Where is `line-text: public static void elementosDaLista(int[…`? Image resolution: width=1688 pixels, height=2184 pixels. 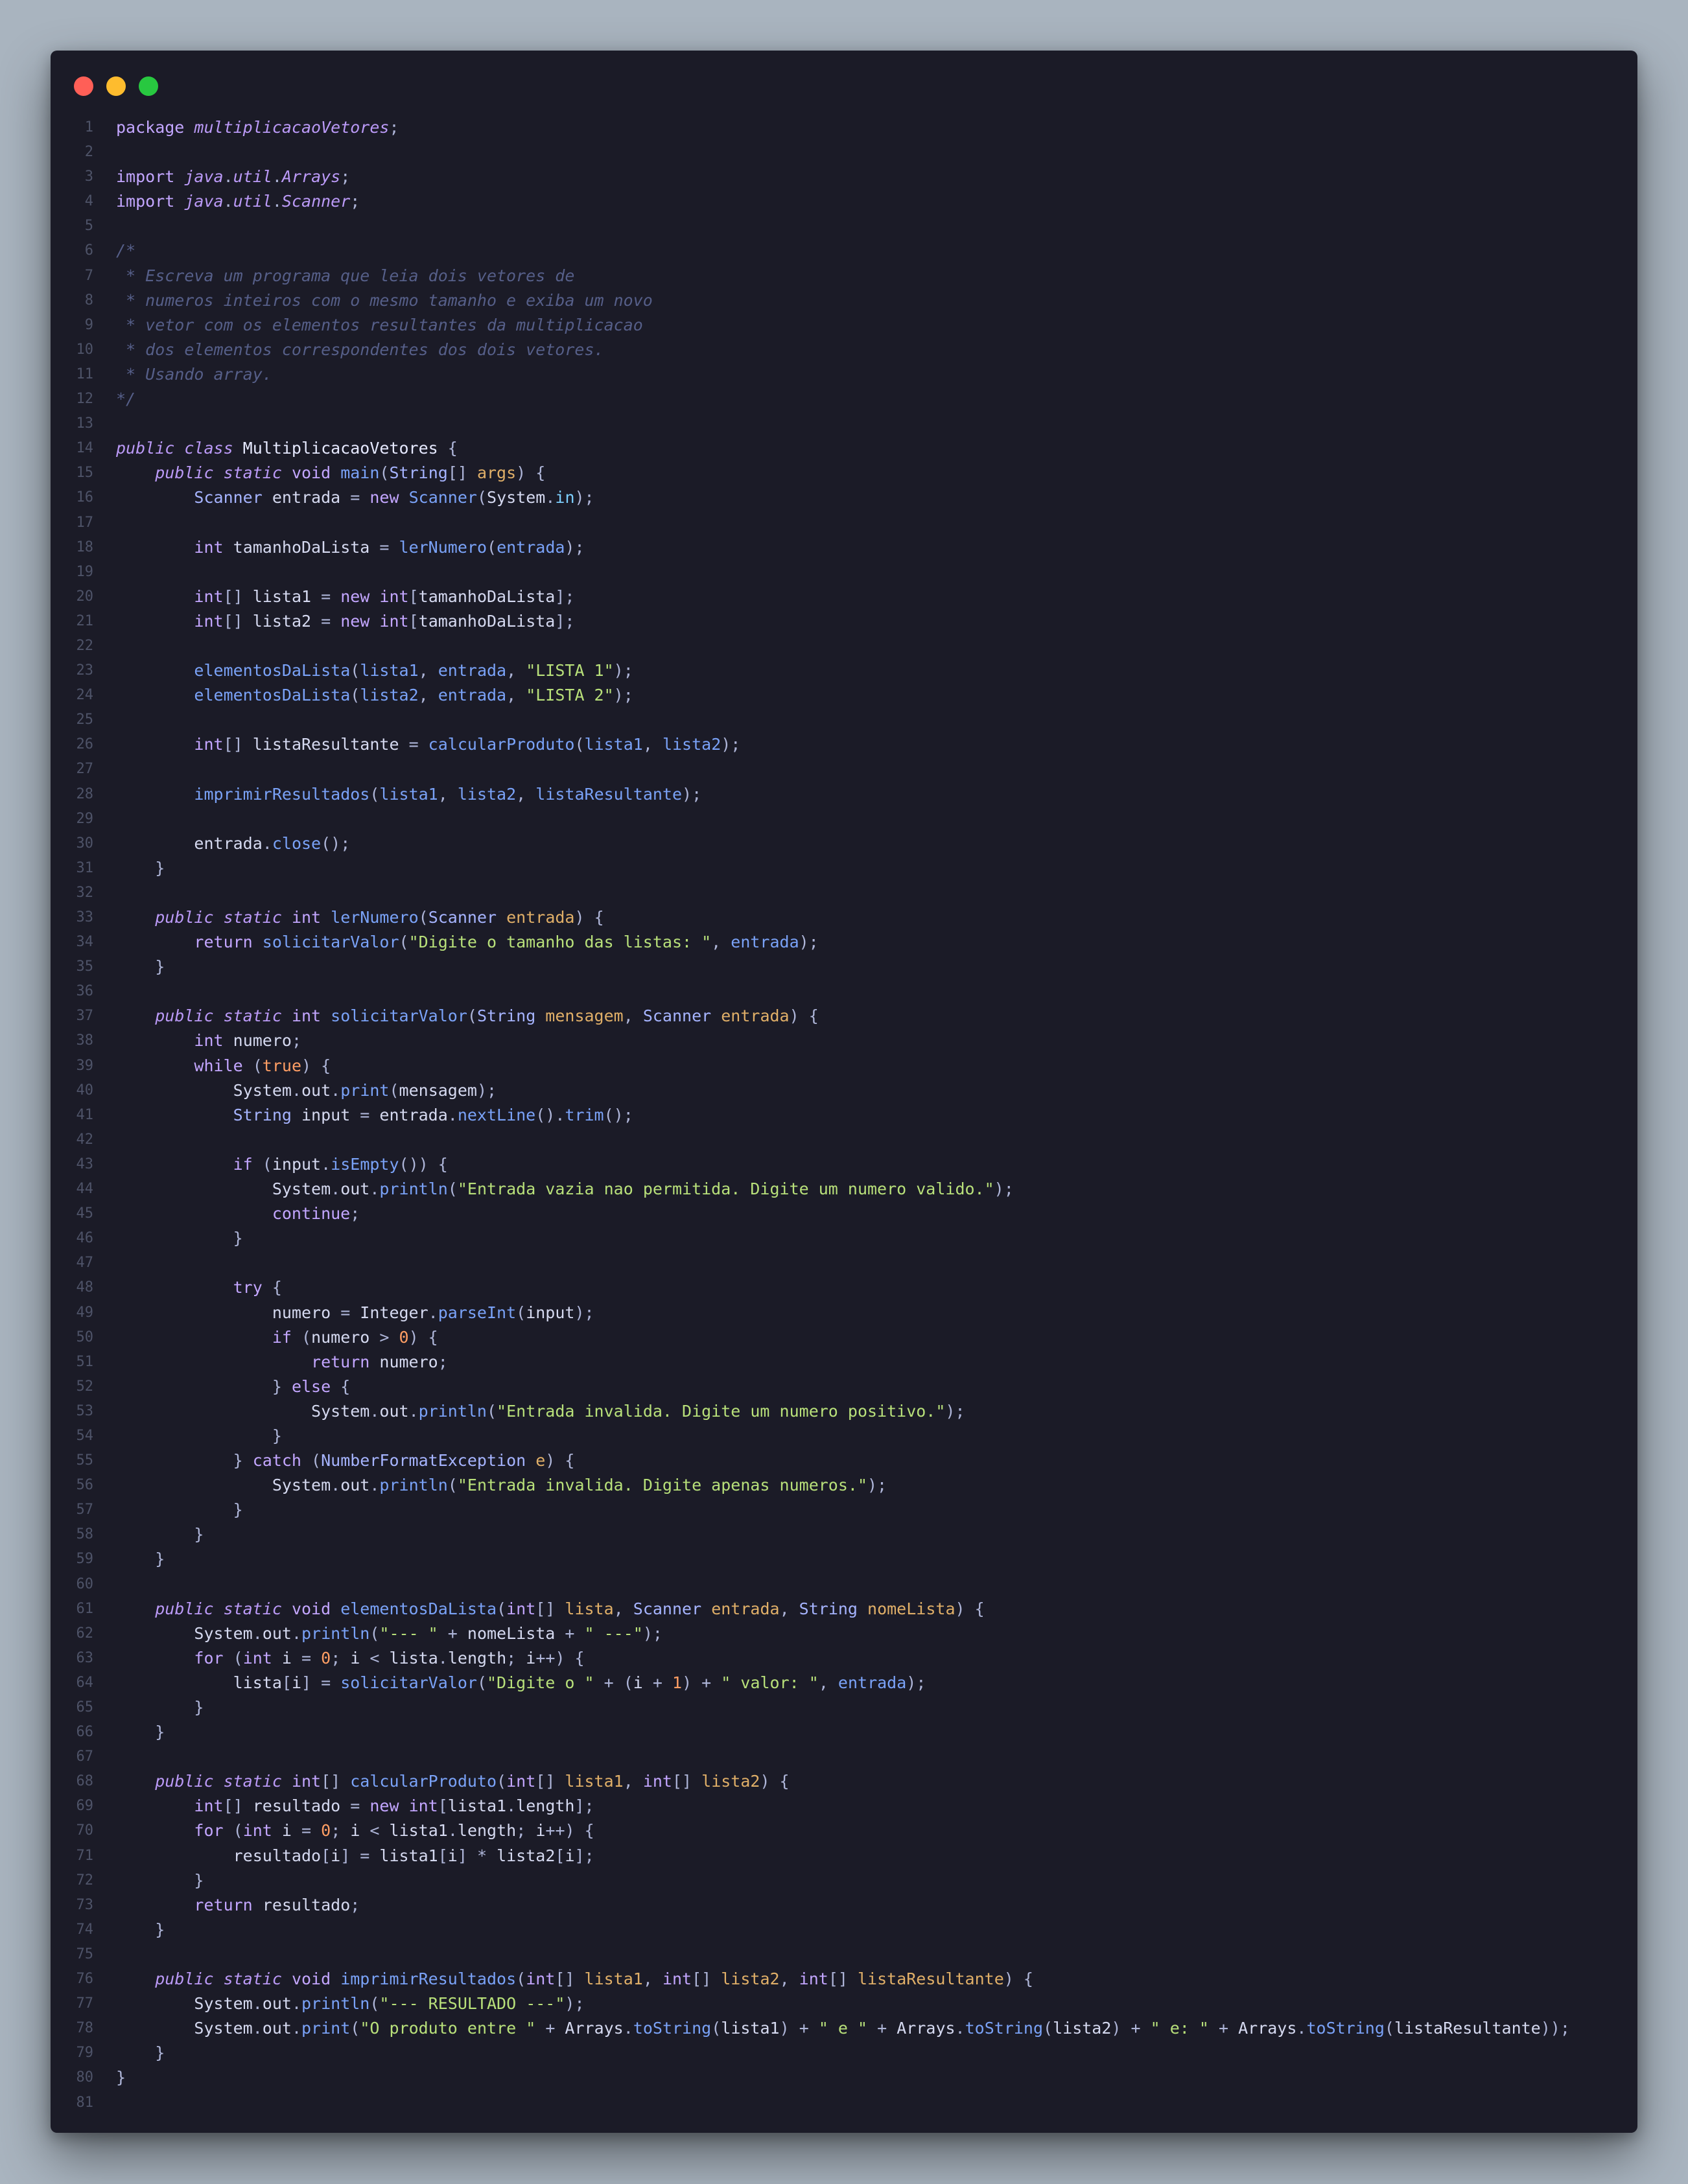 line-text: public static void elementosDaLista(int[… is located at coordinates (550, 1609).